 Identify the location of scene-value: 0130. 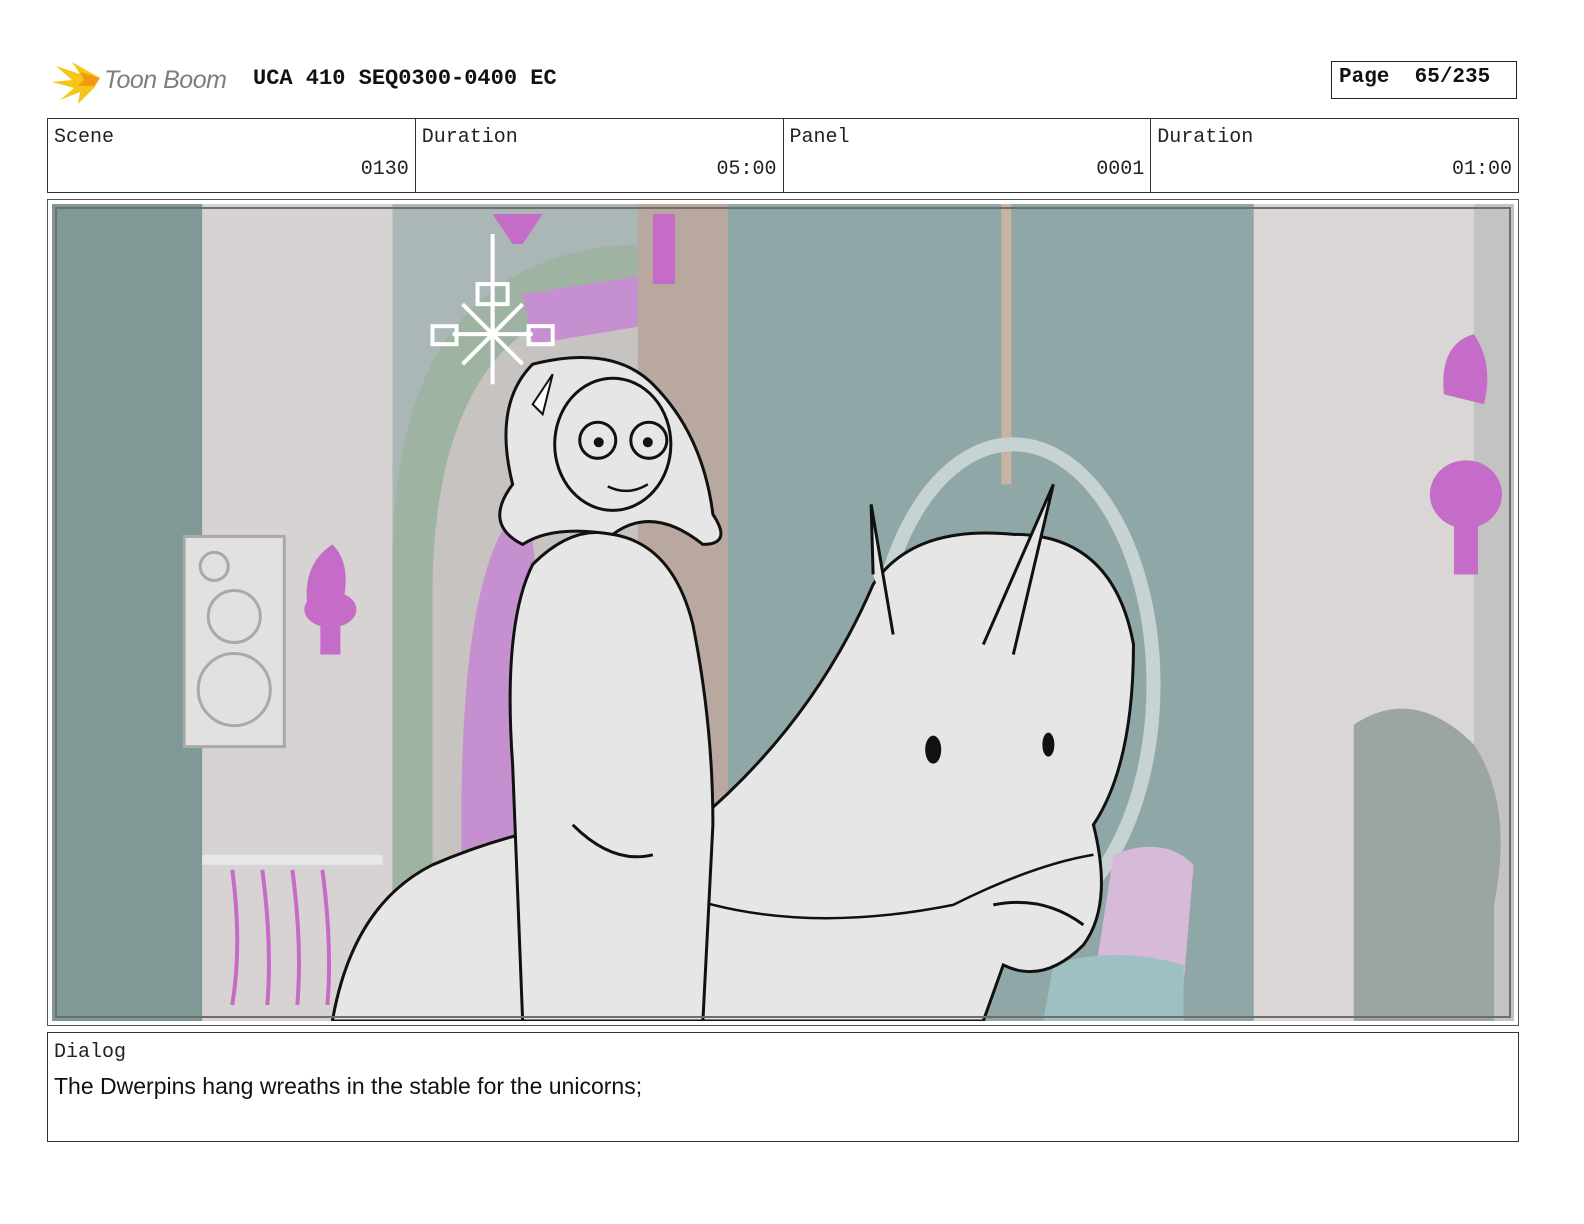
(384, 169).